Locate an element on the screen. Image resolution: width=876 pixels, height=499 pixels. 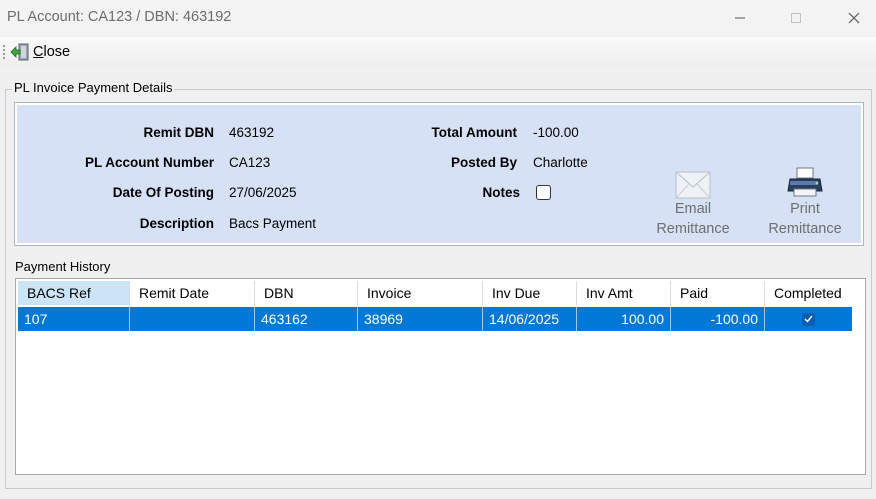
cell-completed is located at coordinates (808, 319).